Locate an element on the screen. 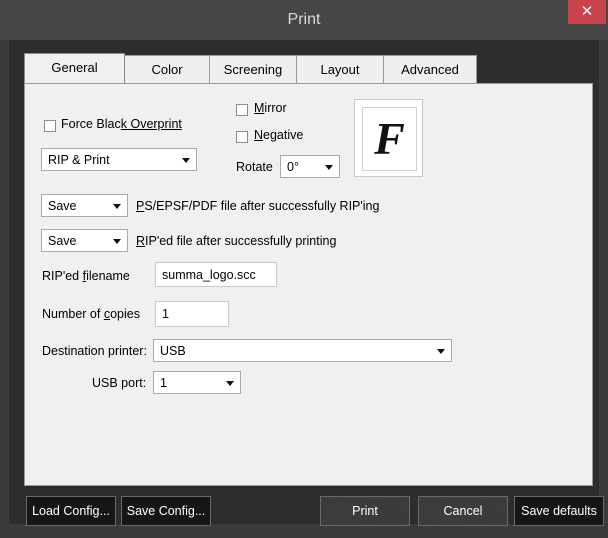  rotate-value: 0° is located at coordinates (293, 167).